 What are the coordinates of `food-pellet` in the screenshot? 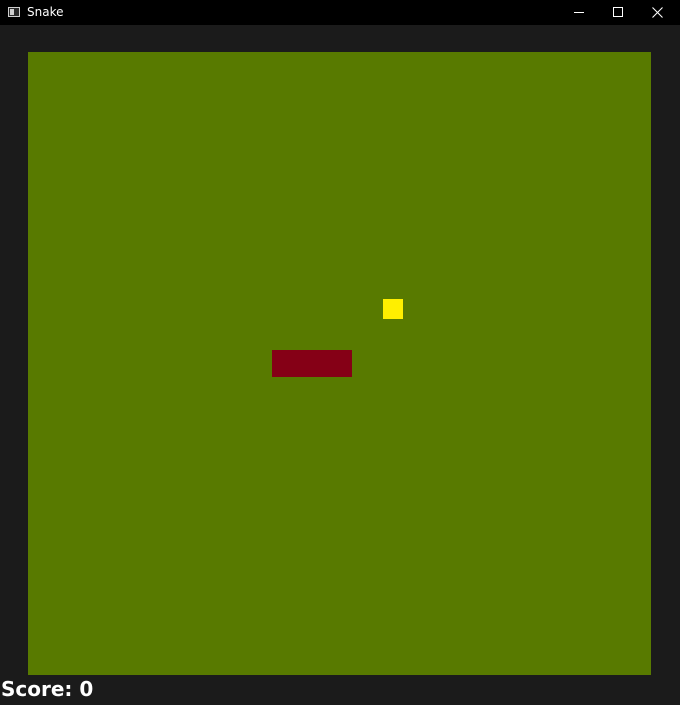 It's located at (393, 309).